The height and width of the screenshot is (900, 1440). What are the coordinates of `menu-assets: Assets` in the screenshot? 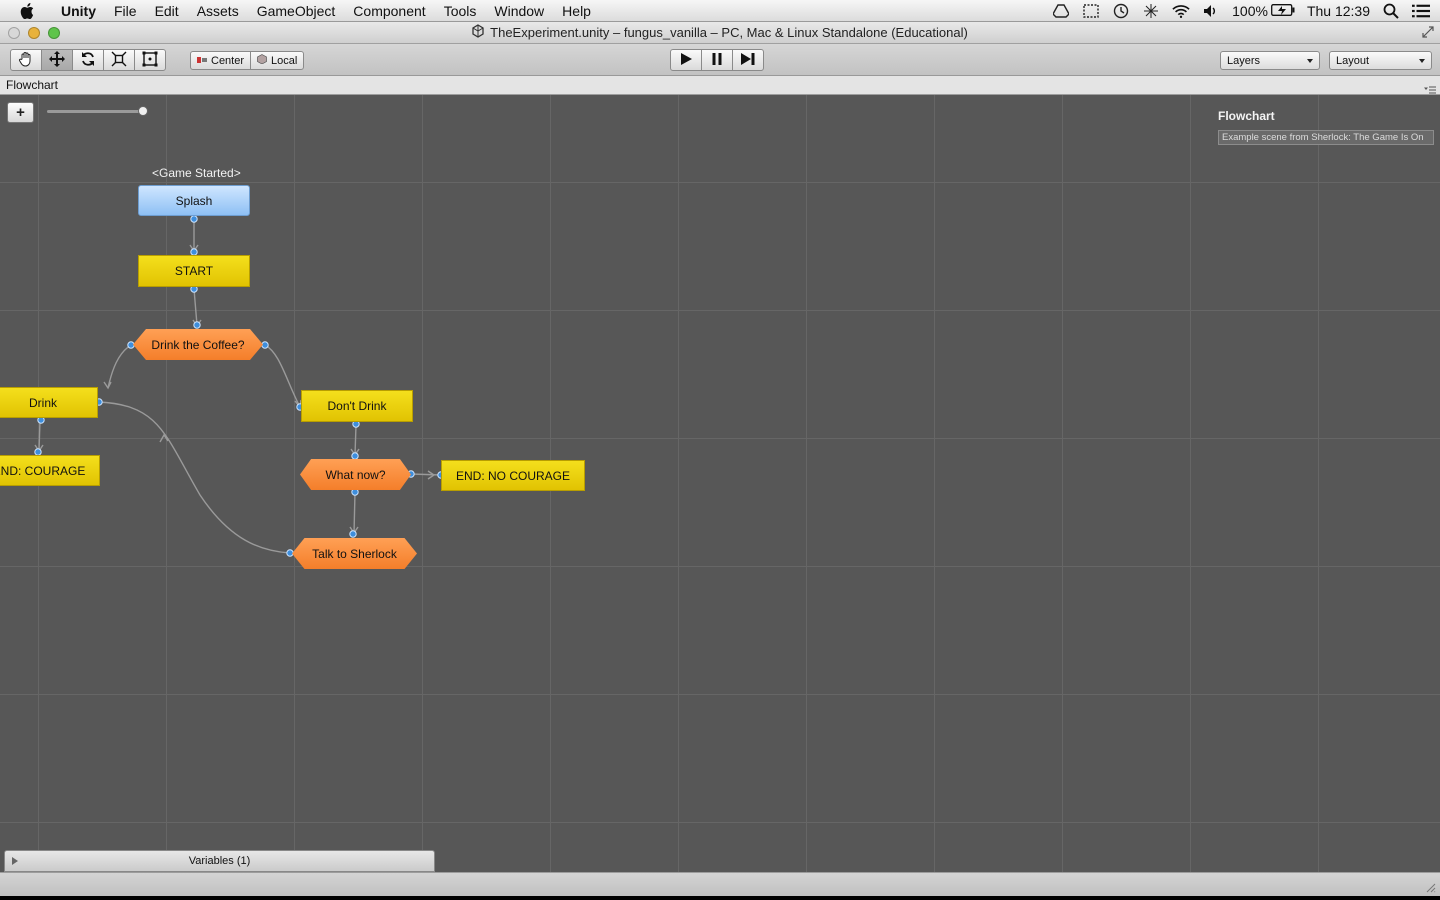 It's located at (218, 11).